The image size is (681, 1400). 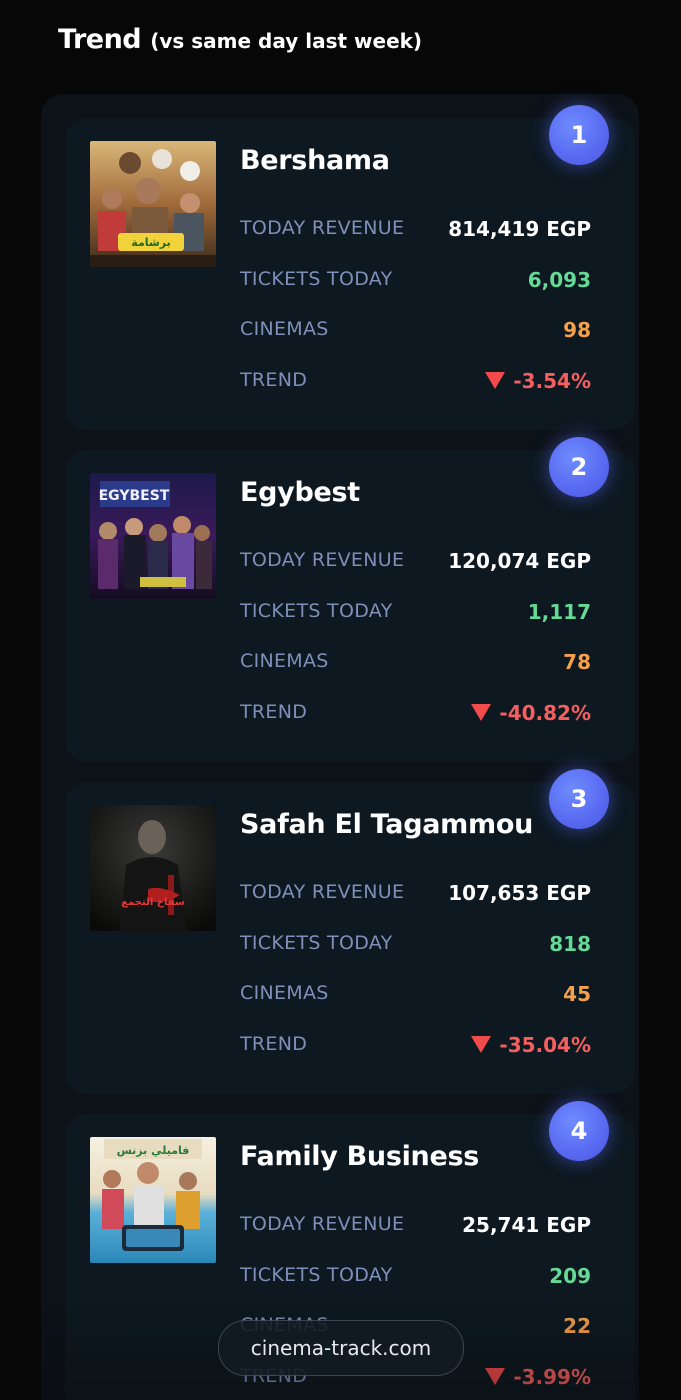 What do you see at coordinates (577, 1326) in the screenshot?
I see `cinemas-value: 22` at bounding box center [577, 1326].